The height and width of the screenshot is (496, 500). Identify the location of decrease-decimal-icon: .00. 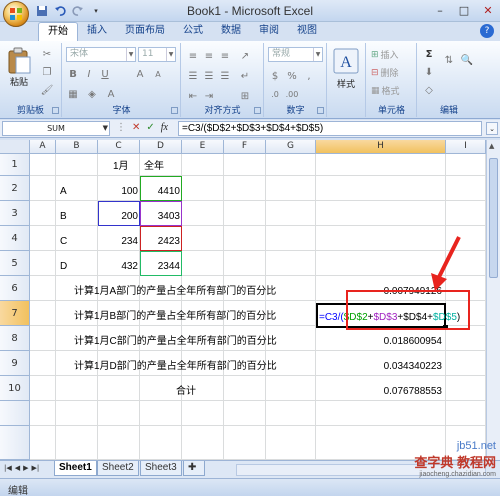
(292, 94).